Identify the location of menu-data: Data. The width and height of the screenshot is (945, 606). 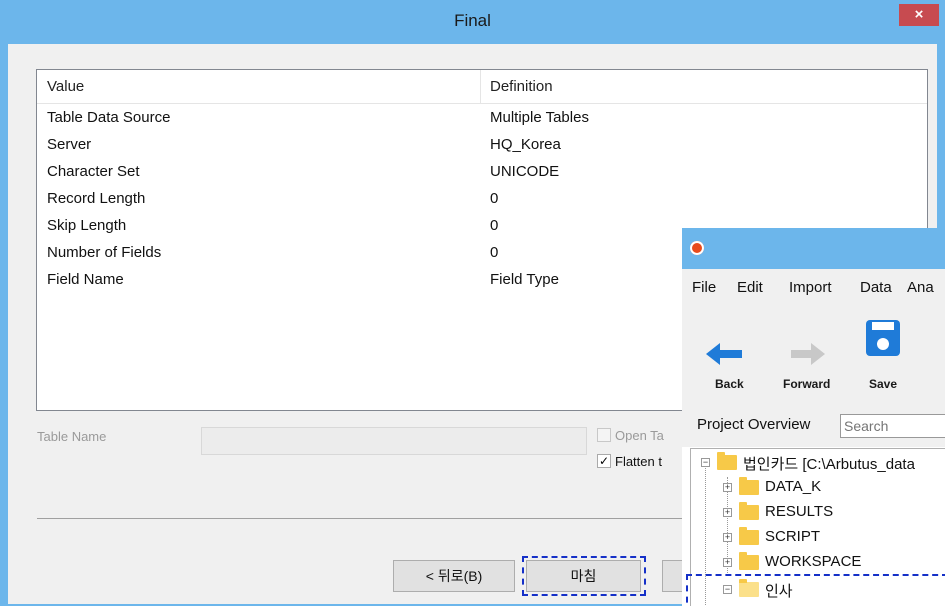
(876, 287).